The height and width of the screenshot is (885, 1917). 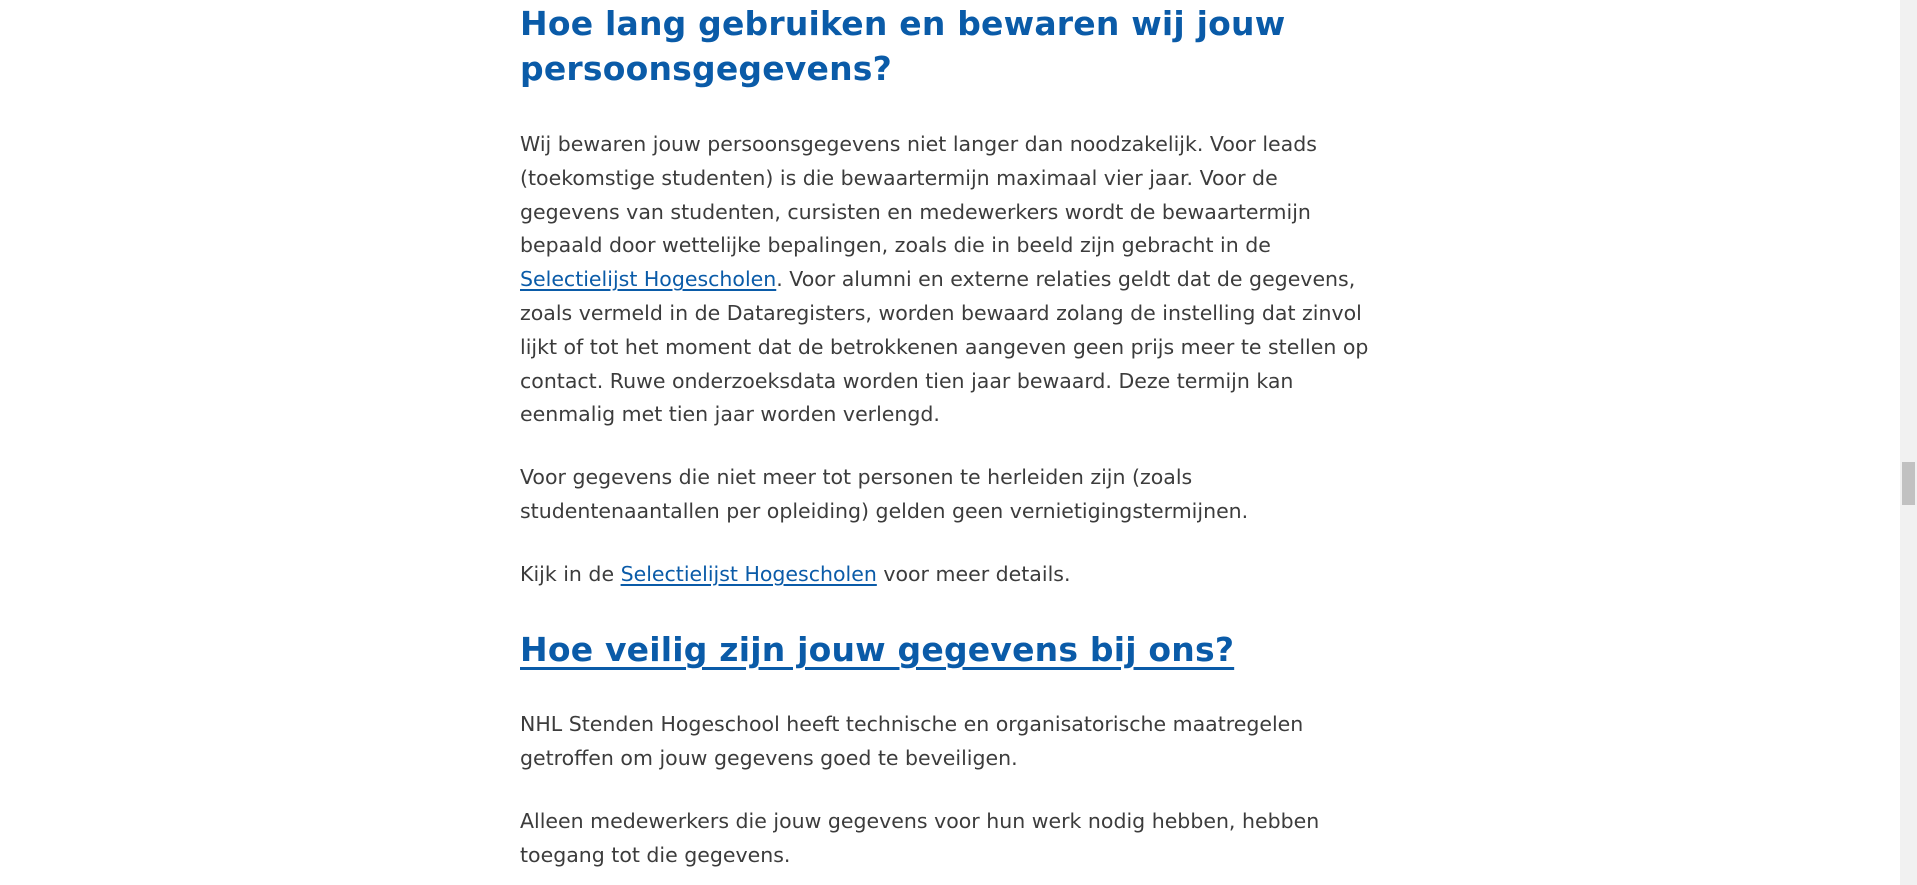 I want to click on section-heading-security: Hoe veilig zijn jouw gegevens bij ons?, so click(x=950, y=649).